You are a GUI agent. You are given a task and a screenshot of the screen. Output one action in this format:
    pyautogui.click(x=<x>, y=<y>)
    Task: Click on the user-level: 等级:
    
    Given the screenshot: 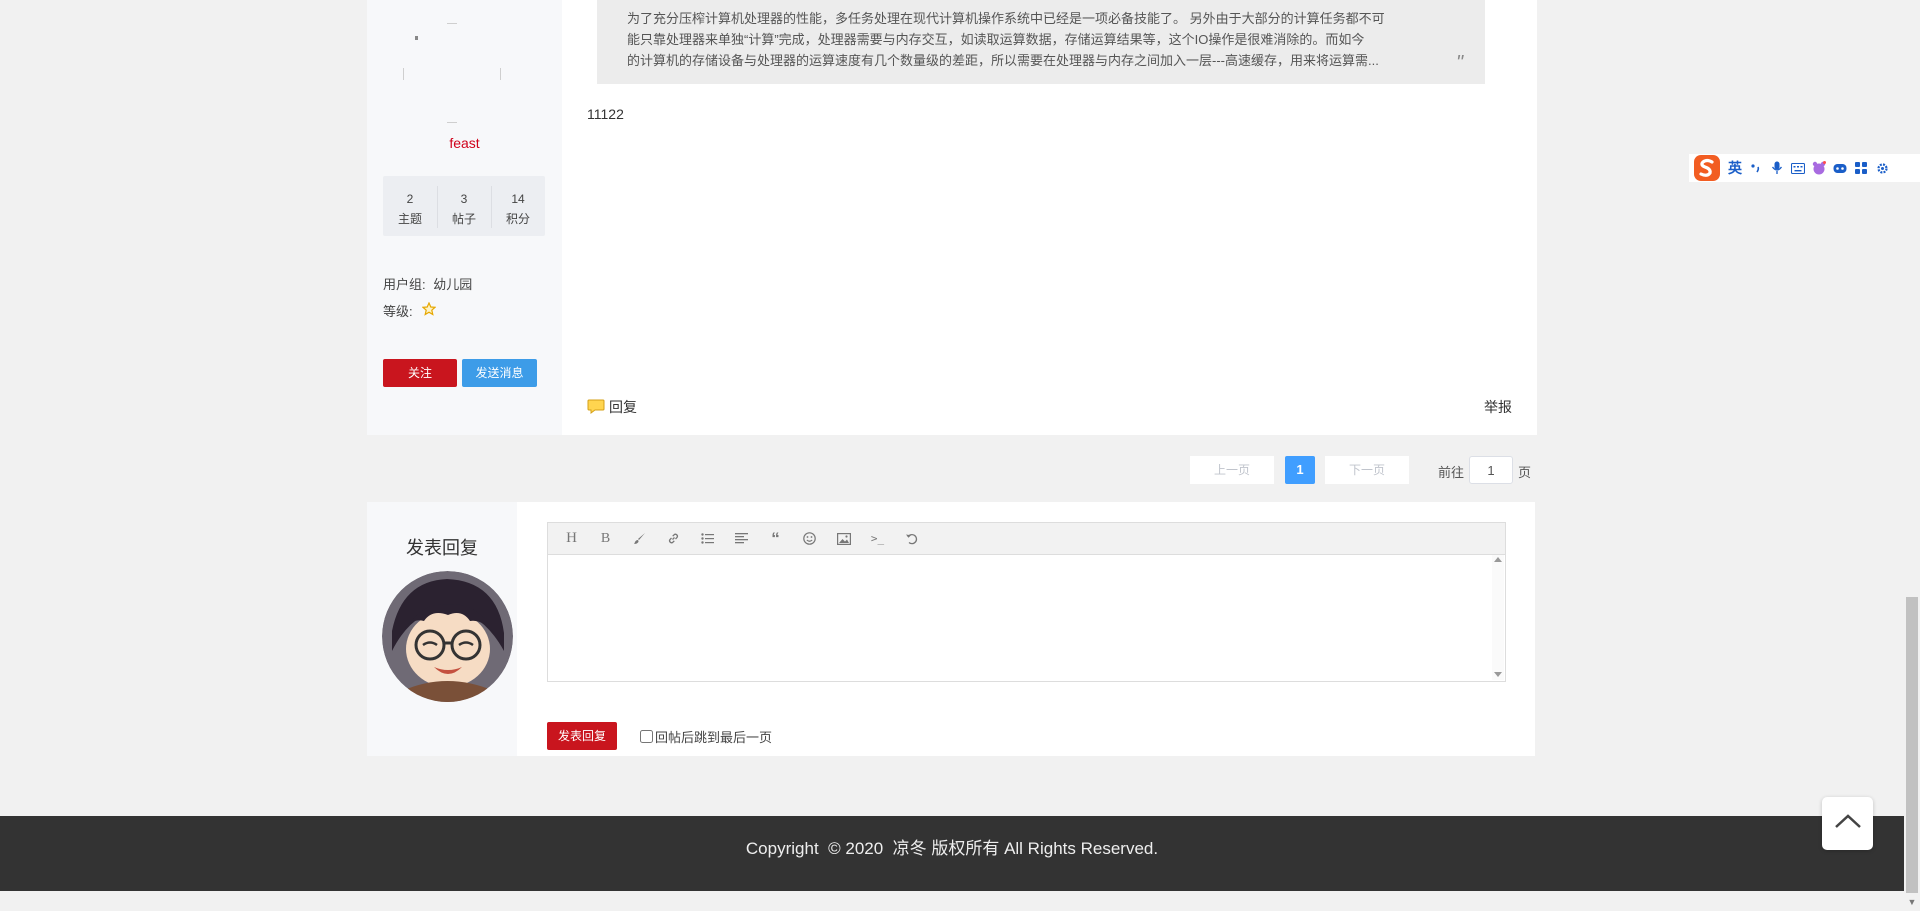 What is the action you would take?
    pyautogui.click(x=410, y=310)
    